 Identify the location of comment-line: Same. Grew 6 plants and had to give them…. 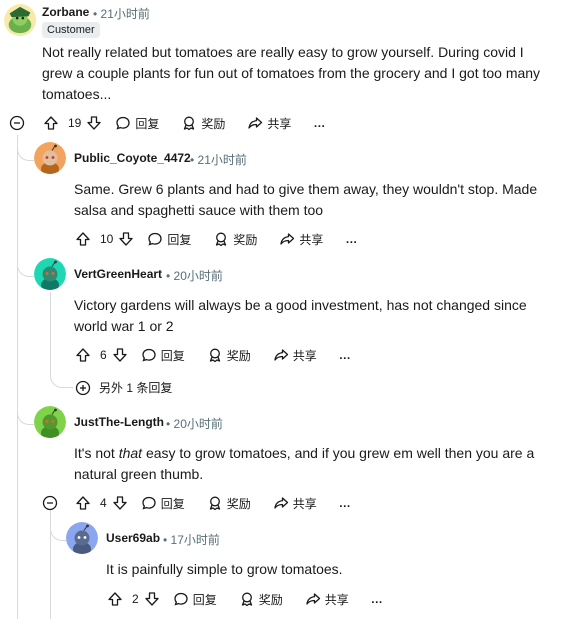
(306, 189).